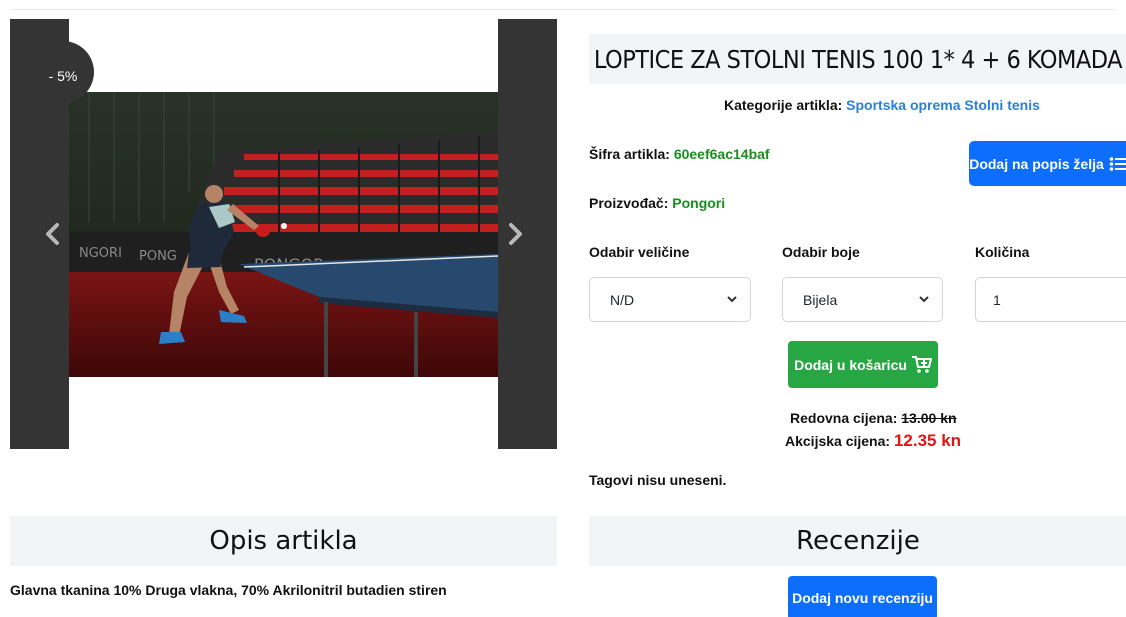 The height and width of the screenshot is (617, 1126). Describe the element at coordinates (844, 418) in the screenshot. I see `regular-price-label: Redovna cijena:` at that location.